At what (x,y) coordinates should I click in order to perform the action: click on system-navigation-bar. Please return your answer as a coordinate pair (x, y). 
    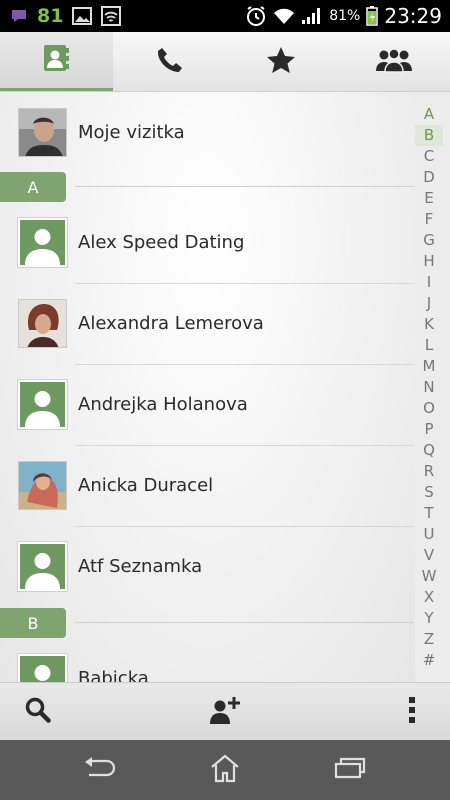
    Looking at the image, I should click on (225, 770).